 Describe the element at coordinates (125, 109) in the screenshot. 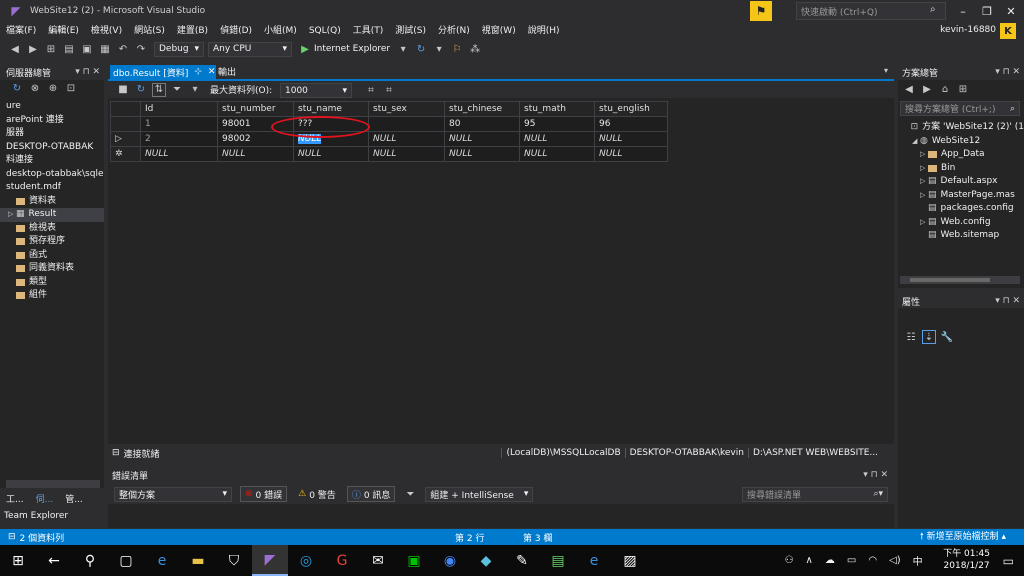

I see `corner-cell` at that location.